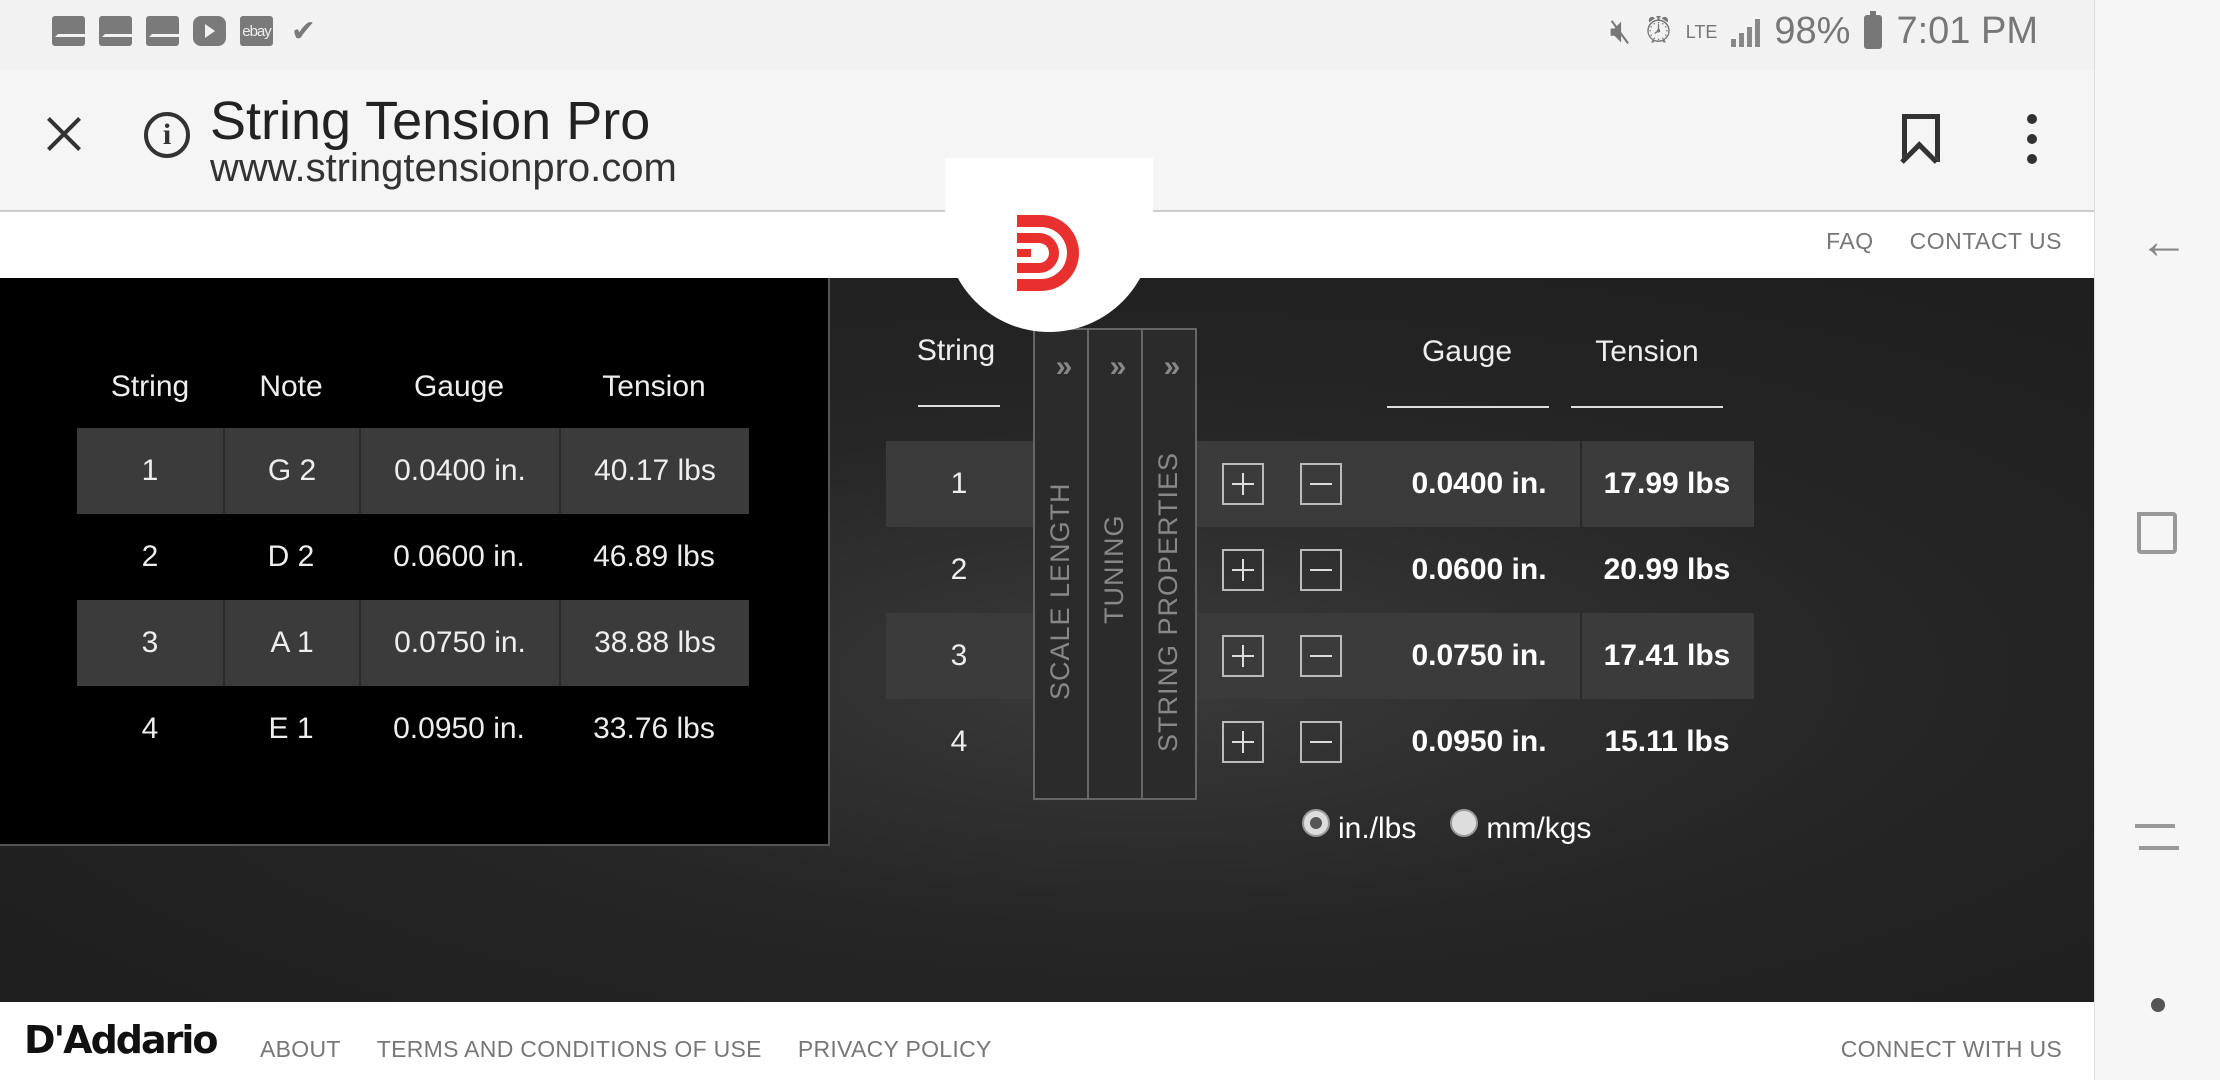  Describe the element at coordinates (1746, 32) in the screenshot. I see `signal-icon` at that location.